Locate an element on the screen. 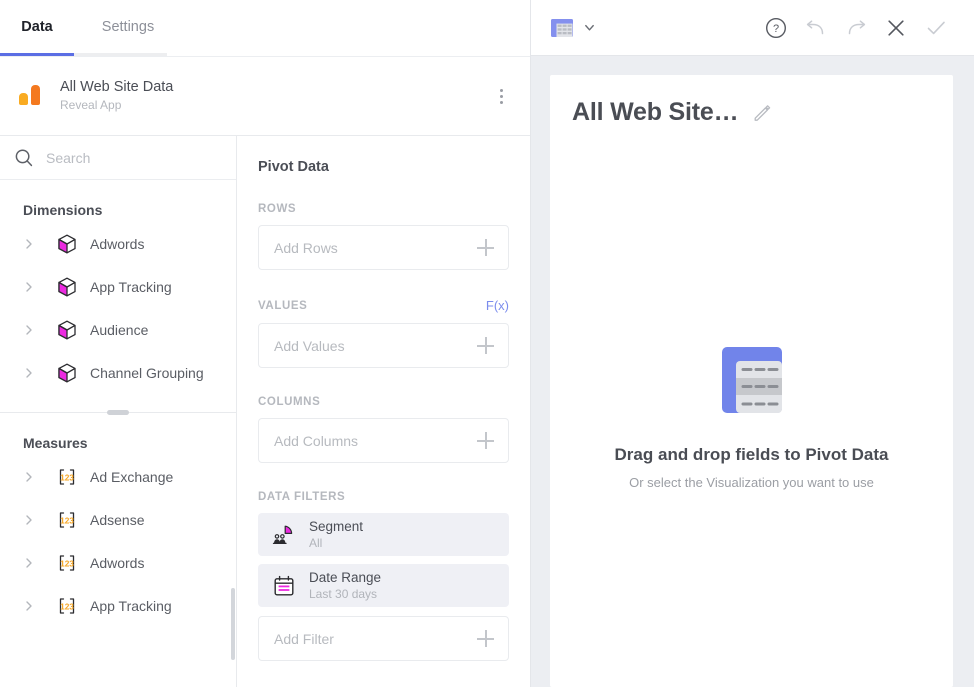 The height and width of the screenshot is (687, 974). filter-value: Last 30 days is located at coordinates (343, 594).